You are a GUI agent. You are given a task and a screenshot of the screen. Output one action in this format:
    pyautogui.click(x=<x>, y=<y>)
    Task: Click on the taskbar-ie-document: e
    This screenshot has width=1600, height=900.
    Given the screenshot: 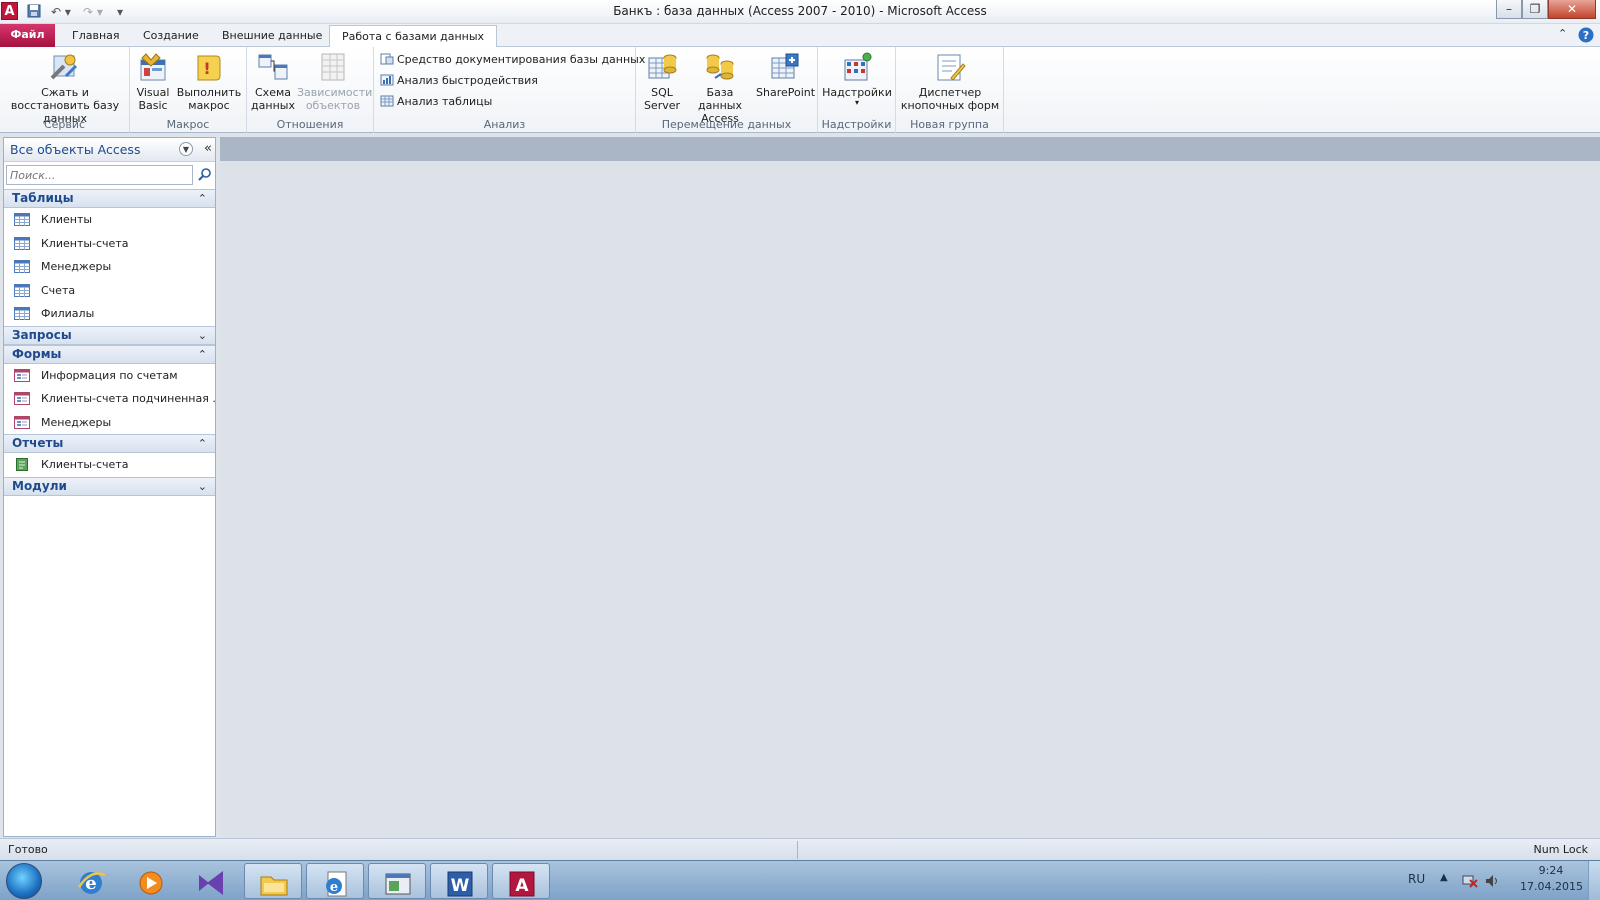 What is the action you would take?
    pyautogui.click(x=335, y=881)
    